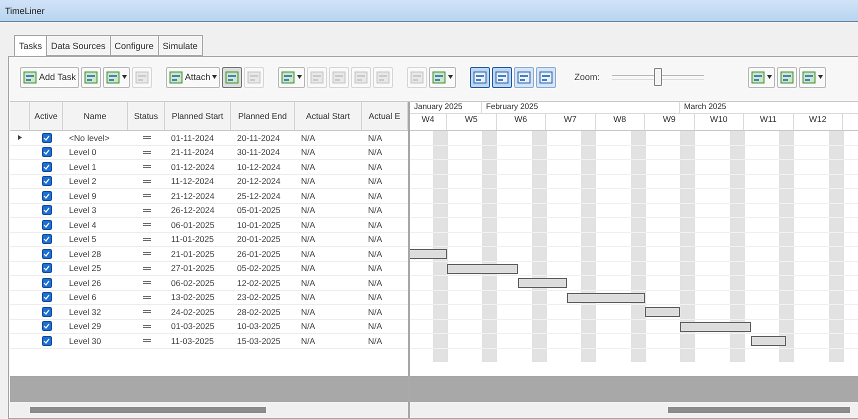 The image size is (858, 419). Describe the element at coordinates (82, 195) in the screenshot. I see `task-name: Level 9` at that location.